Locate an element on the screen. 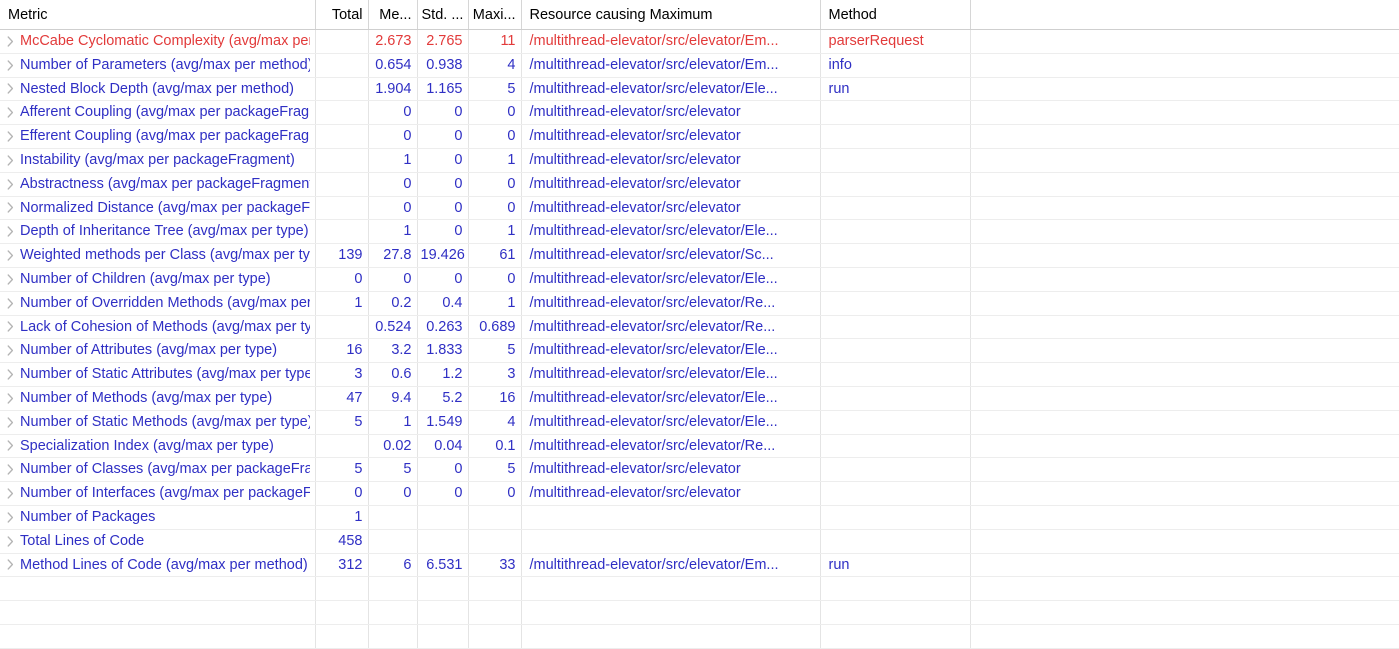  metric-label: Number of Methods (avg/max per type) is located at coordinates (146, 397).